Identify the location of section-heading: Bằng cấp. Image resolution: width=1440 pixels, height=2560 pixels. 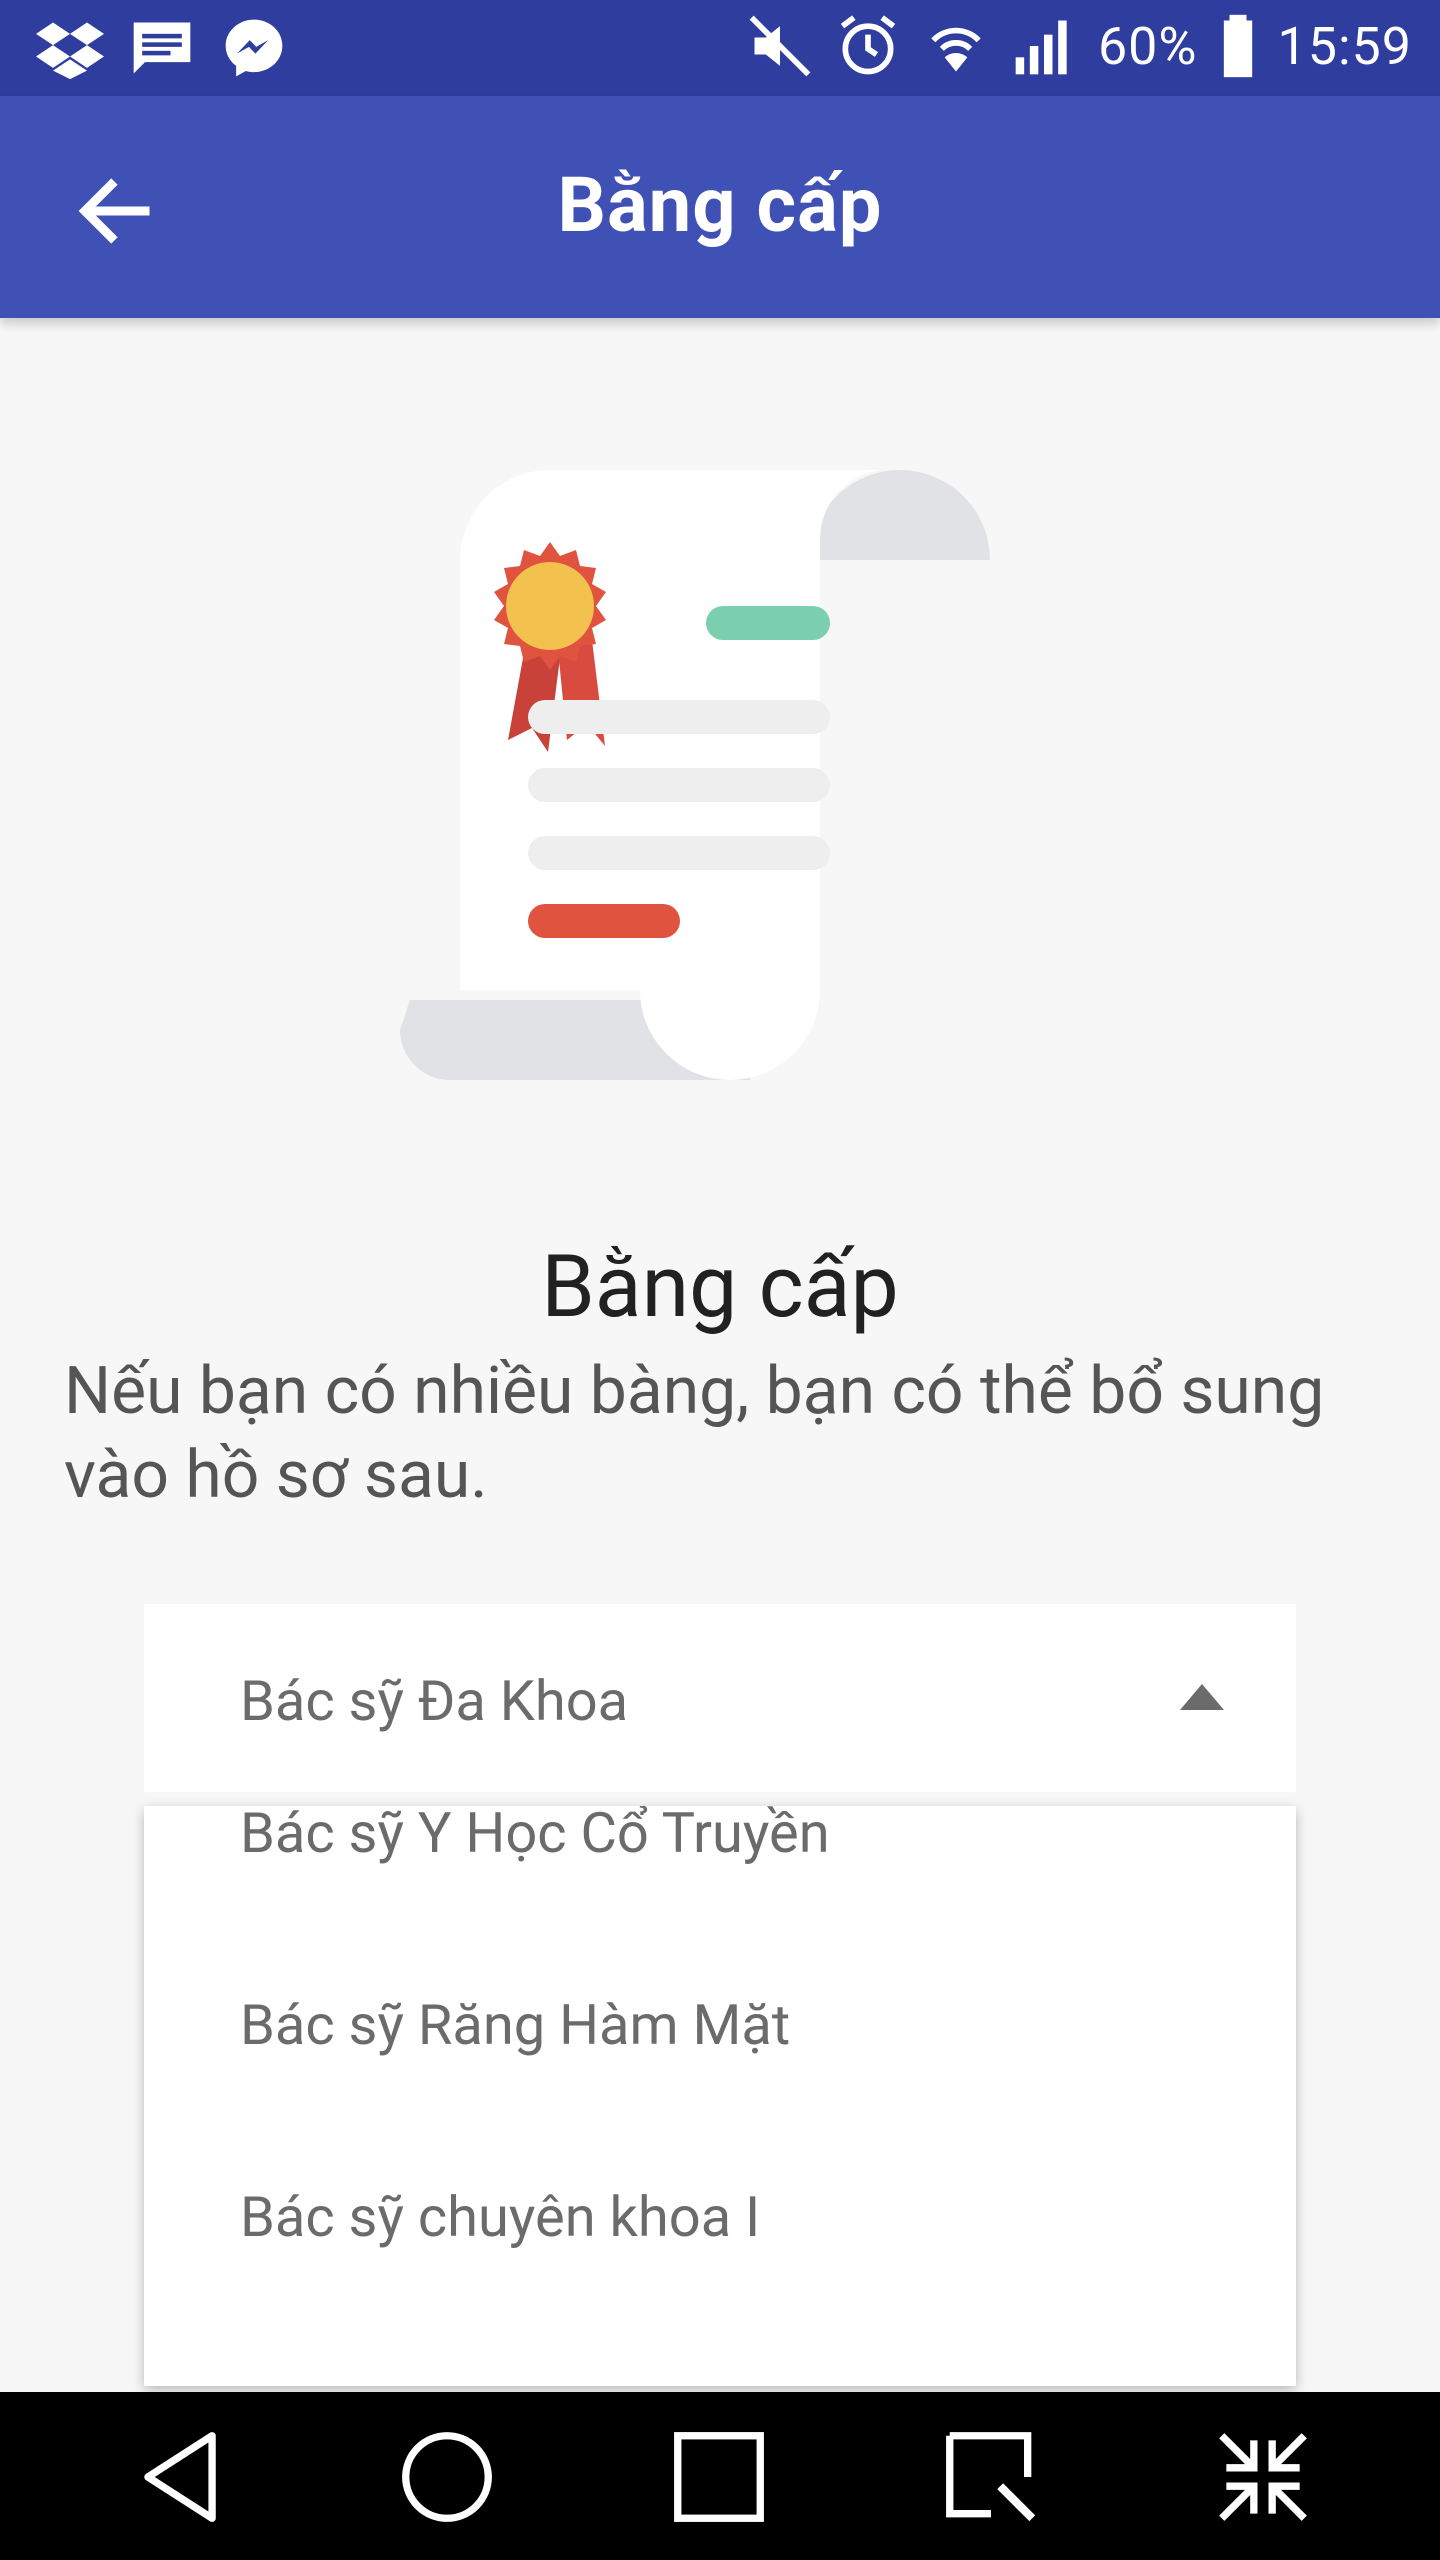
(720, 1286).